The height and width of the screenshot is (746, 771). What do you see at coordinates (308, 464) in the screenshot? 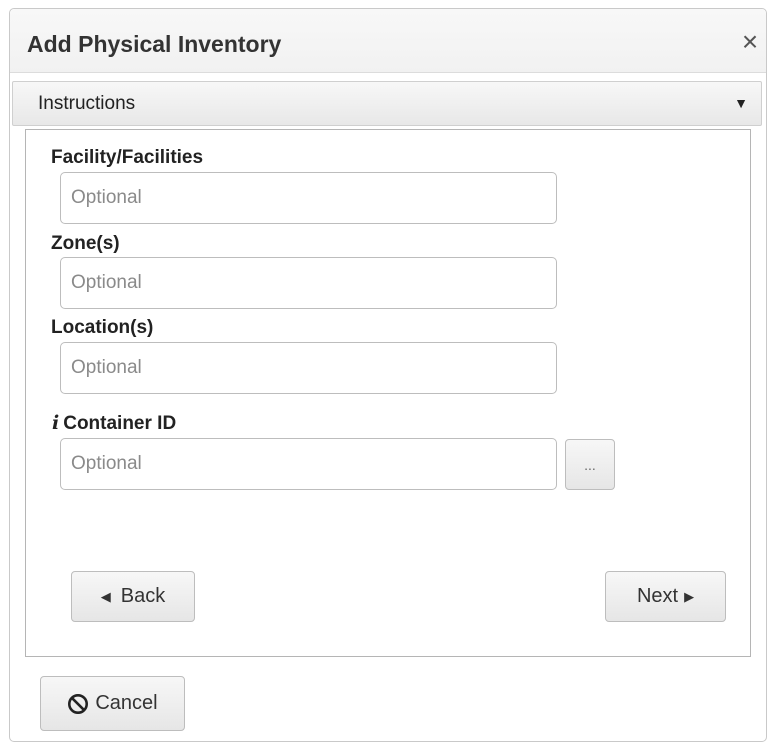
I see `container-id-input` at bounding box center [308, 464].